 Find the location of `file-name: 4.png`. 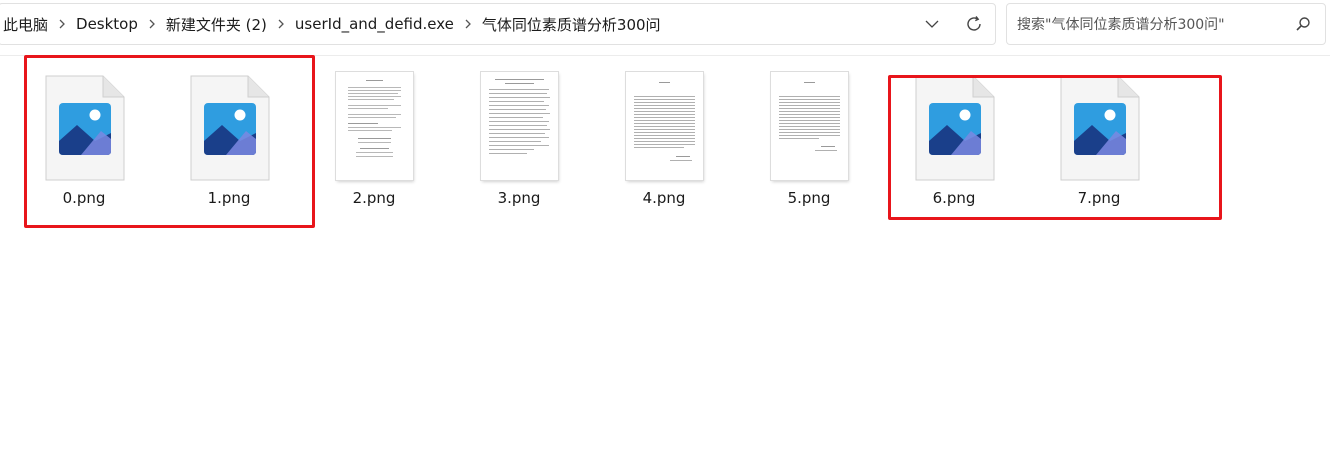

file-name: 4.png is located at coordinates (664, 198).